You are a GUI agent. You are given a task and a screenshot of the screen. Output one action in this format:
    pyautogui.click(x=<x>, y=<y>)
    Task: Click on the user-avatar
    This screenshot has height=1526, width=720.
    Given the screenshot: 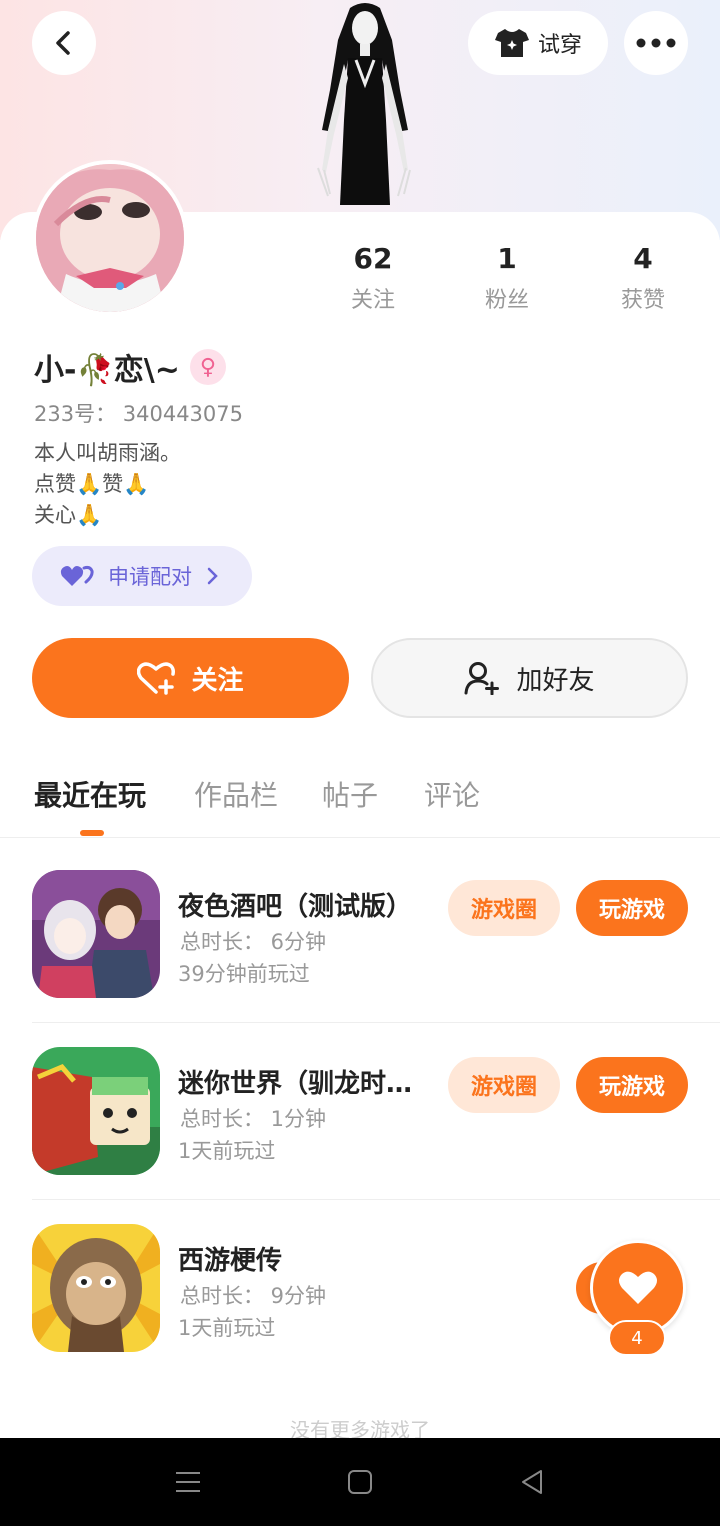 What is the action you would take?
    pyautogui.click(x=110, y=238)
    